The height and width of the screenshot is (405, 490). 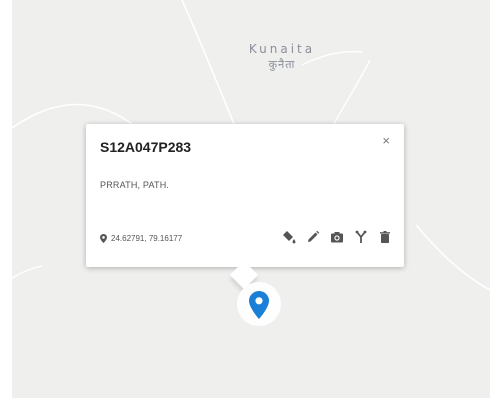 I want to click on location-pin-icon, so click(x=103, y=238).